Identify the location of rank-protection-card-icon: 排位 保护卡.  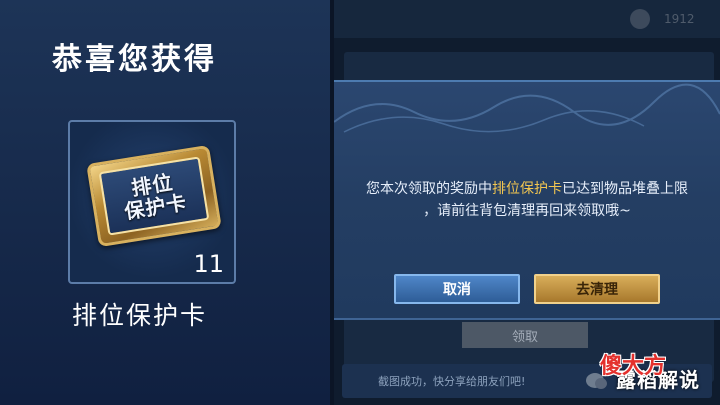
(154, 196).